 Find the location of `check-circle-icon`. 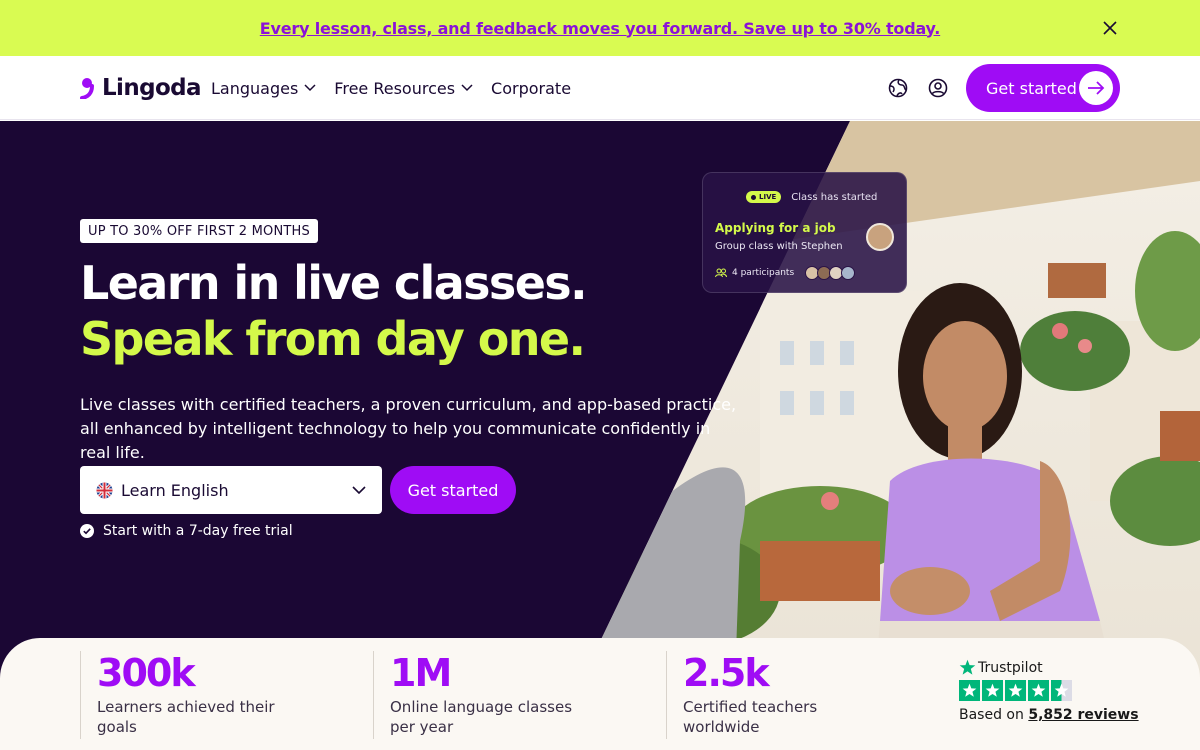

check-circle-icon is located at coordinates (87, 531).